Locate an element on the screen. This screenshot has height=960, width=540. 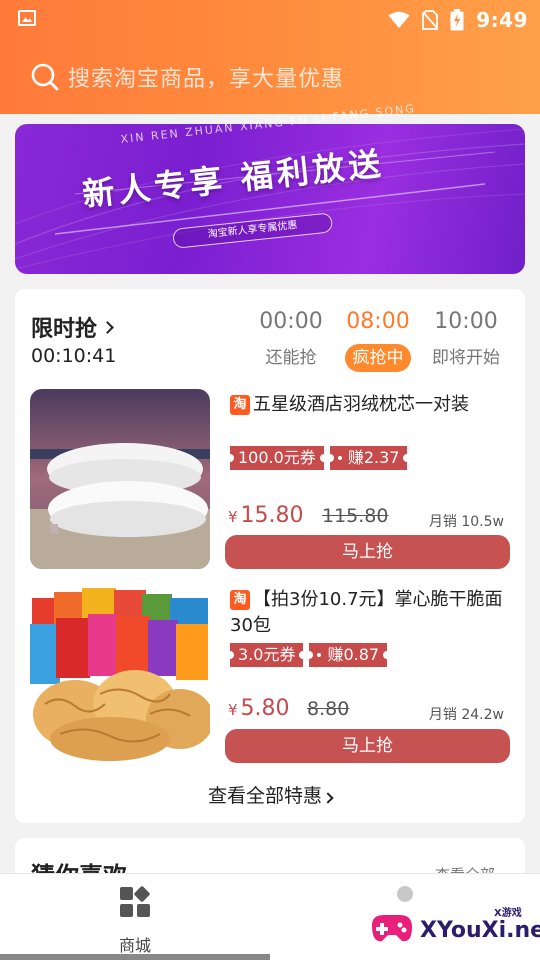
product-price: ¥5.80 is located at coordinates (259, 708).